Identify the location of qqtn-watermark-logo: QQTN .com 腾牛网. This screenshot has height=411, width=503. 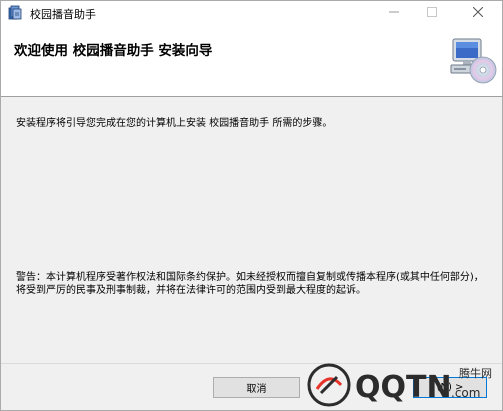
(401, 384).